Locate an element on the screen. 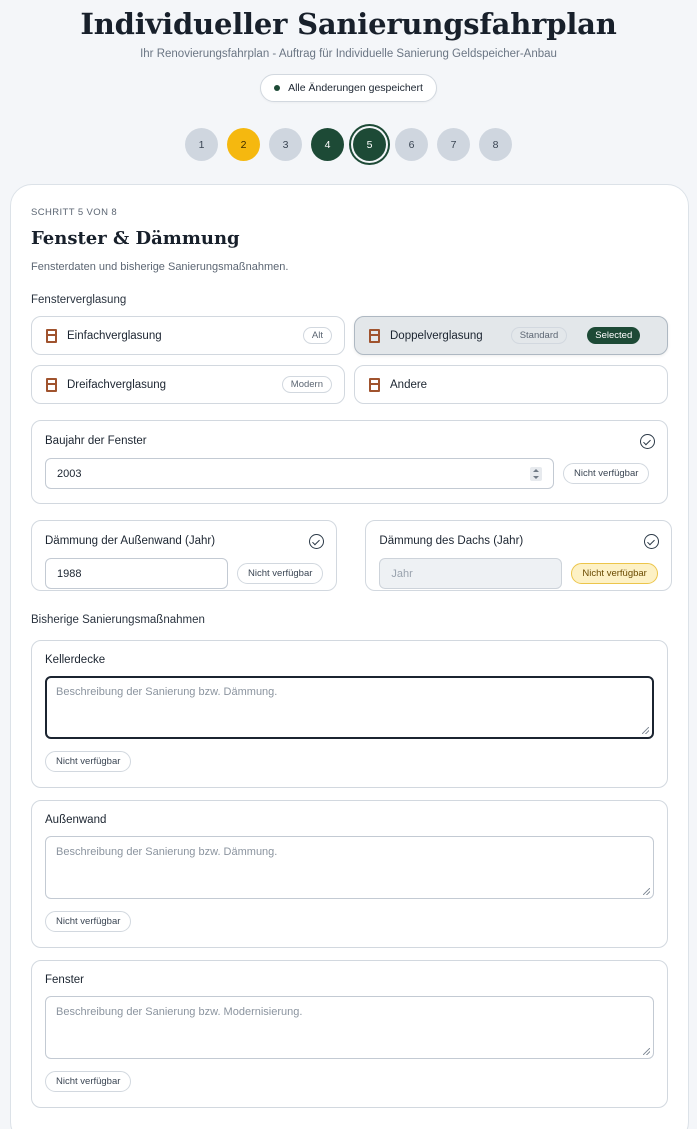 This screenshot has width=697, height=1129. wall-insulation-label: Dämmung der Außenwand (Jahr) is located at coordinates (130, 541).